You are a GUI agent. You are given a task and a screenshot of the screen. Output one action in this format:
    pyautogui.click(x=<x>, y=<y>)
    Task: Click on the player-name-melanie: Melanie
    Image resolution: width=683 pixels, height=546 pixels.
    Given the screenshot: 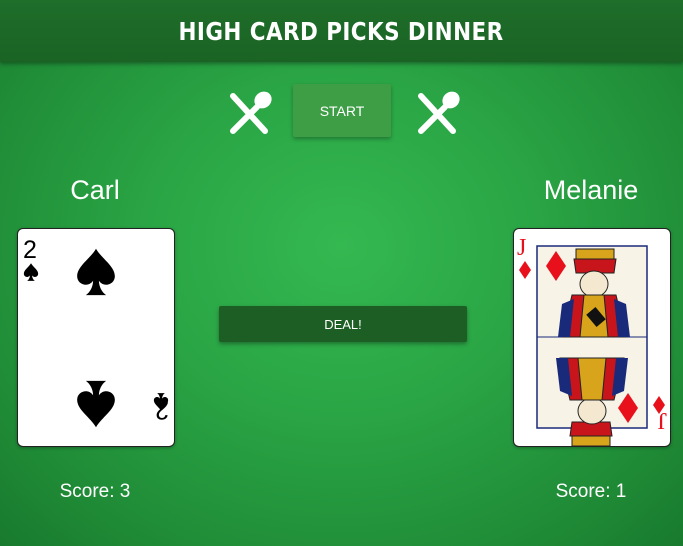 What is the action you would take?
    pyautogui.click(x=591, y=190)
    